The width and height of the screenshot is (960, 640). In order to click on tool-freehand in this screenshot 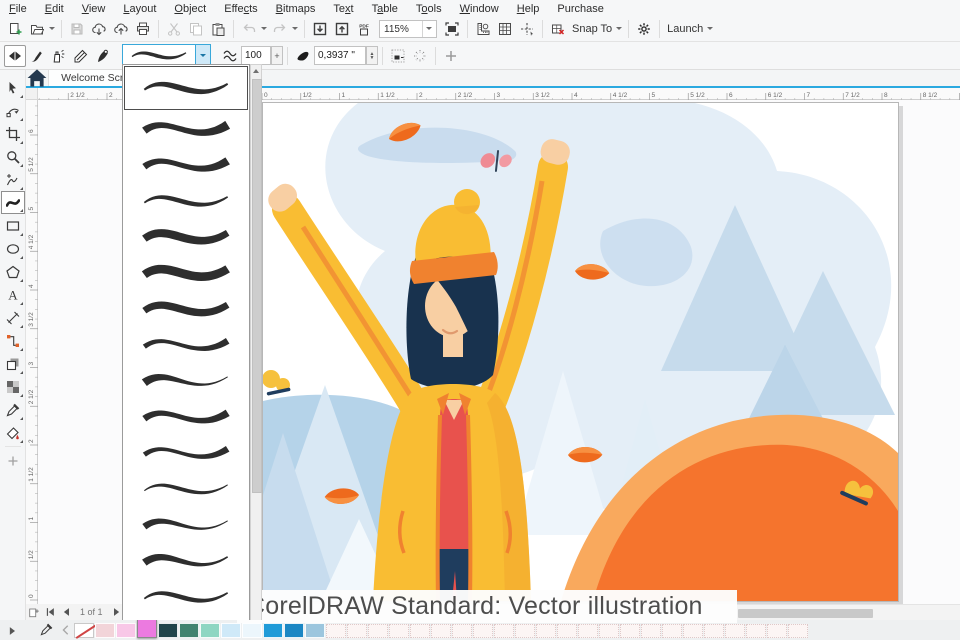, I will do `click(13, 179)`.